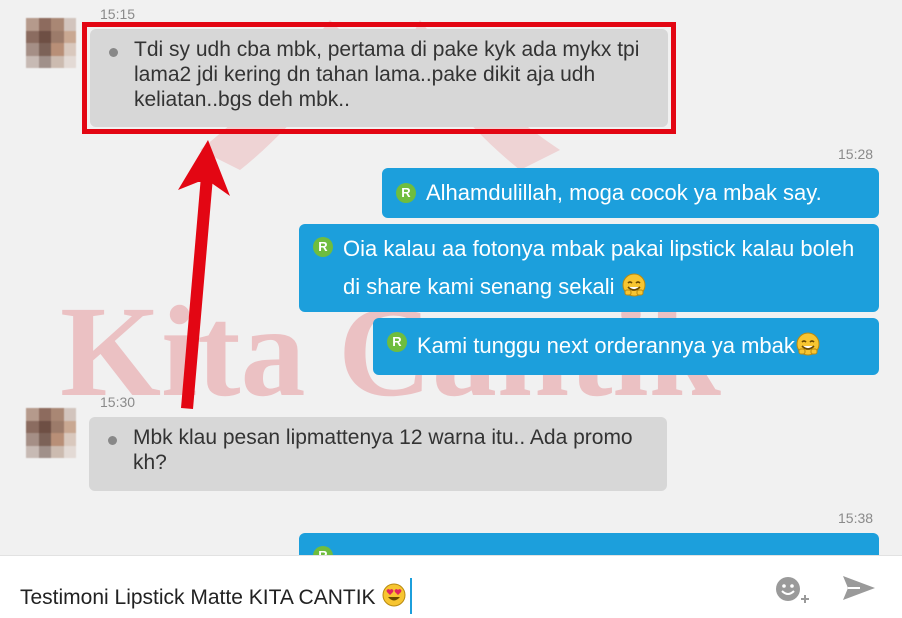  I want to click on message-composer: Testimoni Lipstick Matte KITA CANTIK, so click(451, 586).